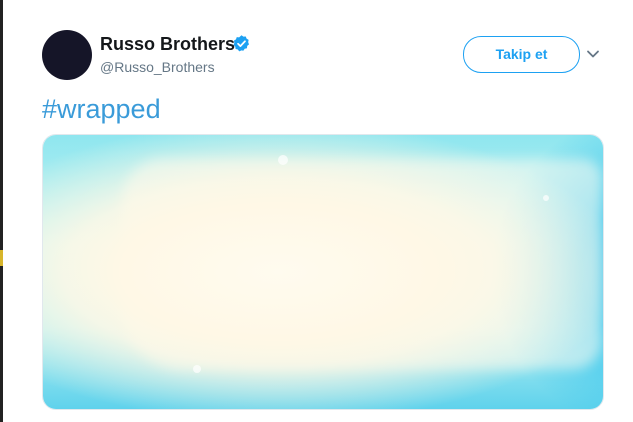 This screenshot has width=633, height=422. I want to click on verified-badge-icon, so click(241, 43).